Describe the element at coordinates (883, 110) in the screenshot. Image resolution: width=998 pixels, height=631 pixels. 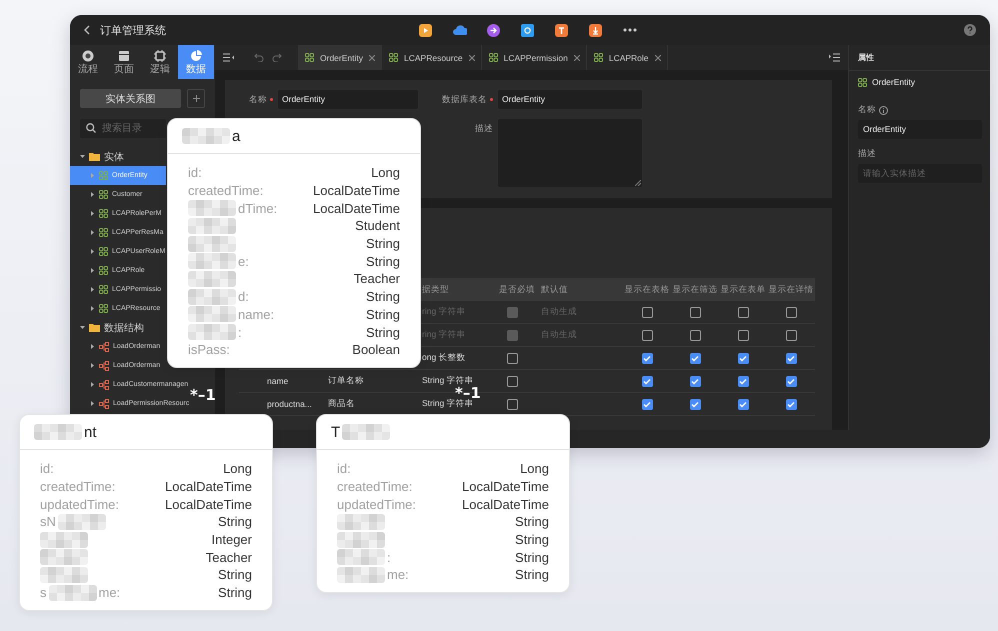
I see `info-icon` at that location.